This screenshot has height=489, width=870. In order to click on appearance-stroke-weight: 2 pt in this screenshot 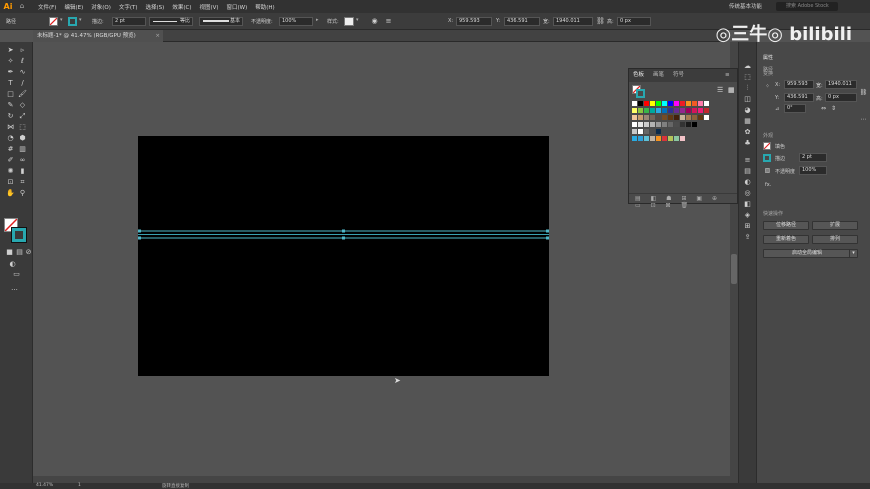, I will do `click(813, 157)`.